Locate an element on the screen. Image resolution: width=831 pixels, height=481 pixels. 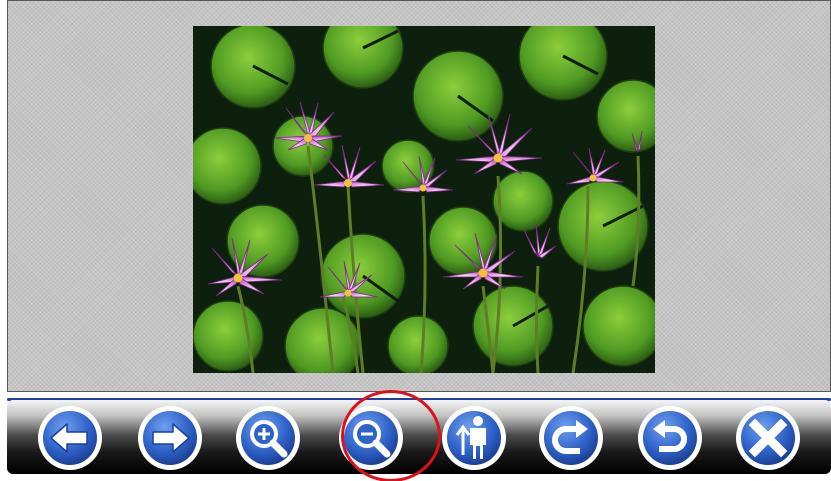
rotate-right-icon is located at coordinates (571, 438).